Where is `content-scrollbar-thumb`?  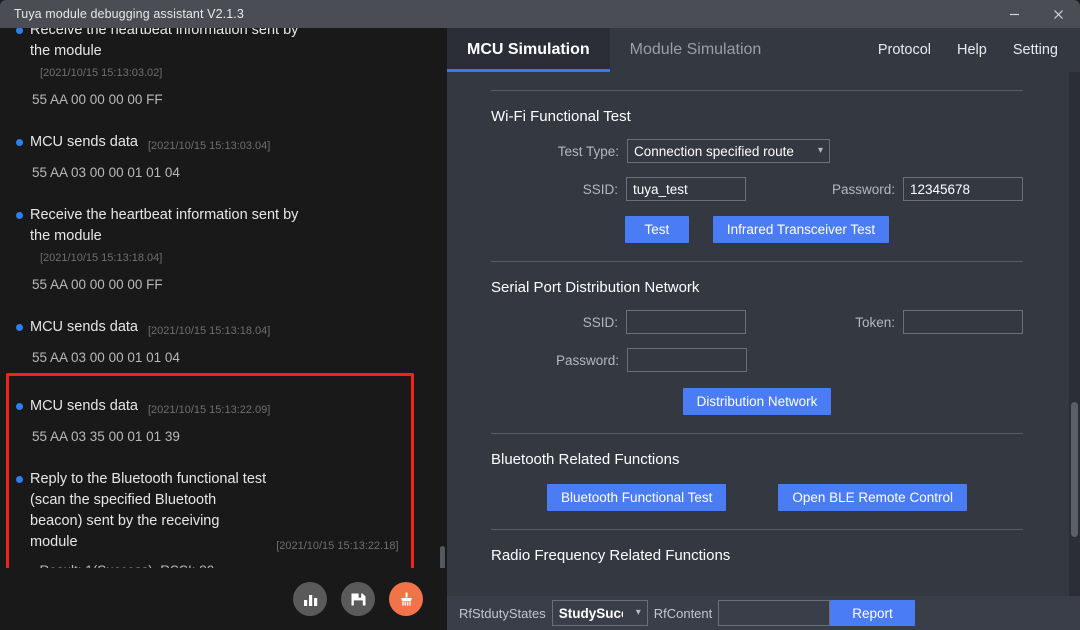 content-scrollbar-thumb is located at coordinates (1074, 469).